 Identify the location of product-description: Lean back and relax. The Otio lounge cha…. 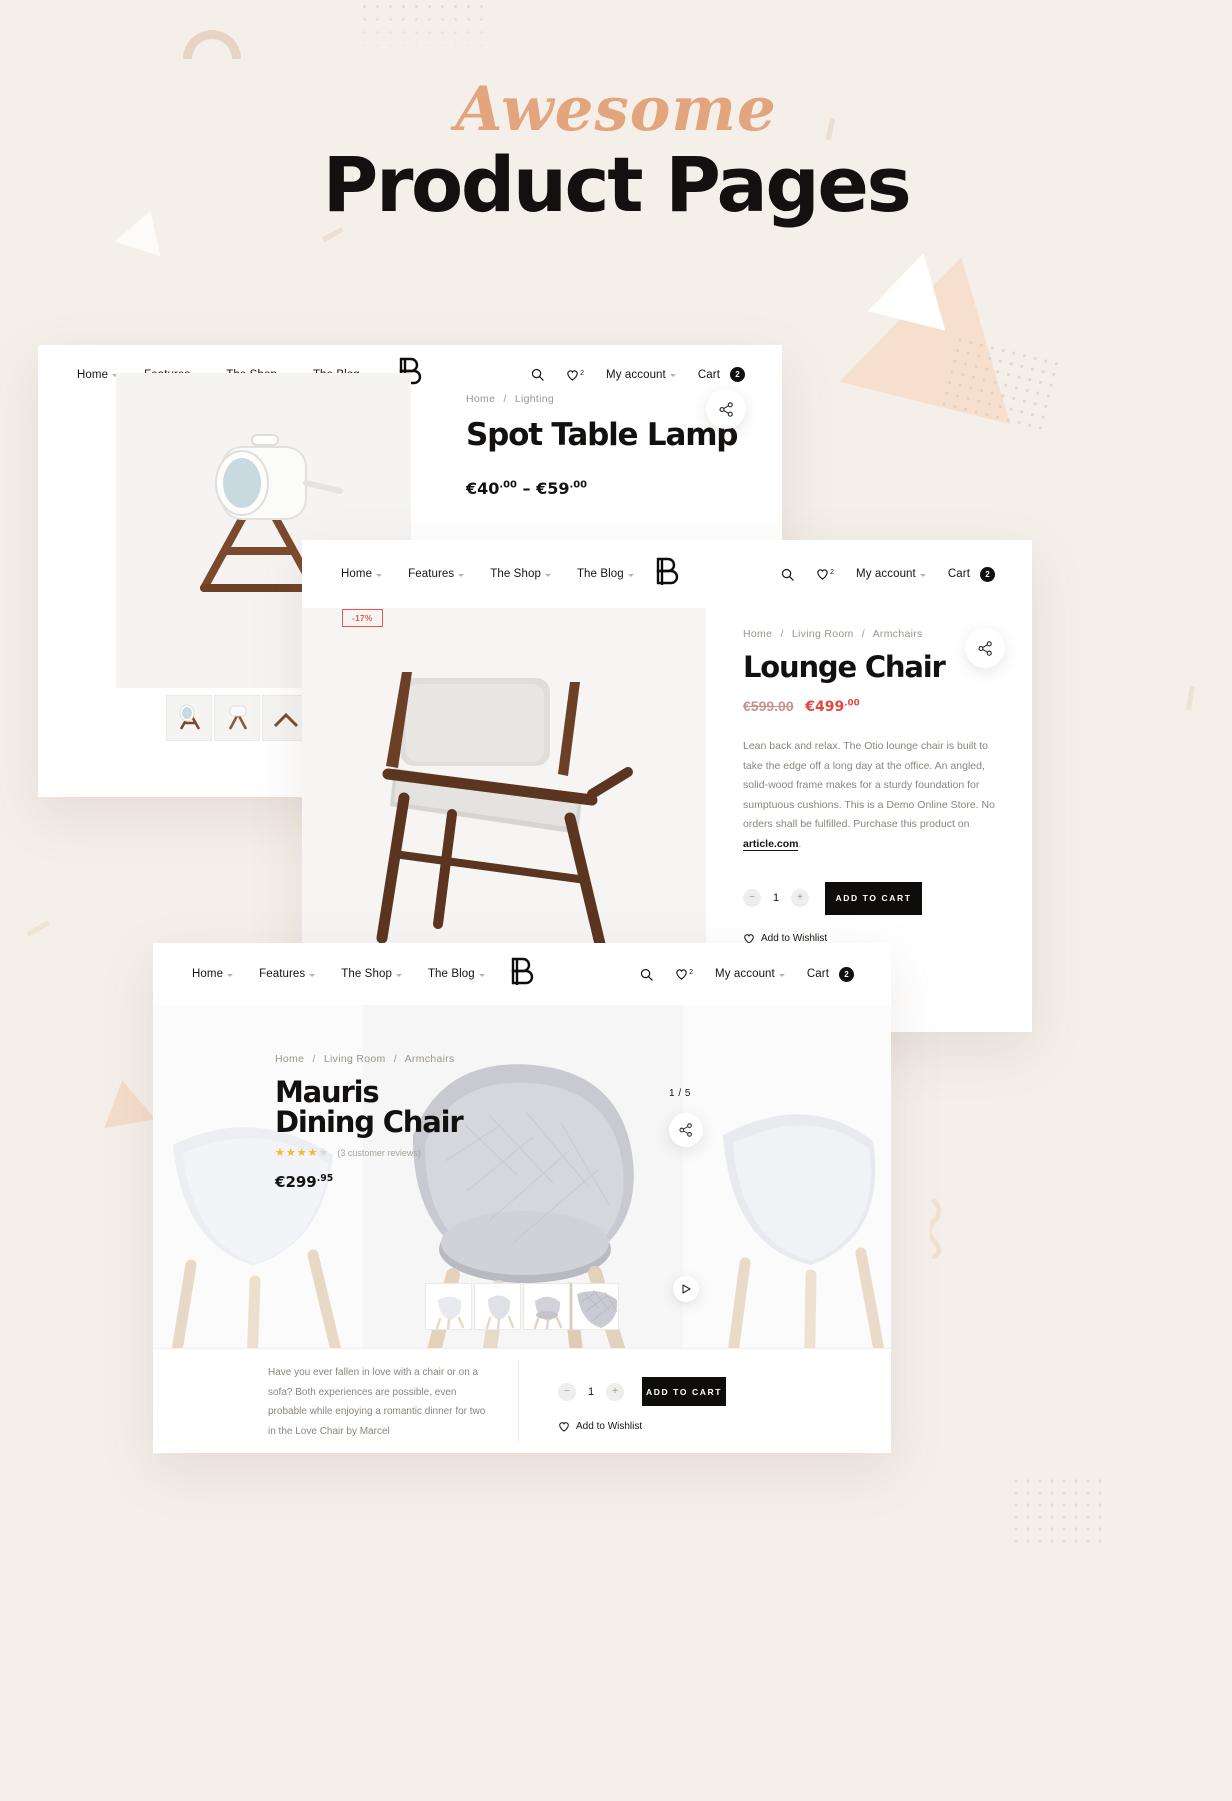
(873, 795).